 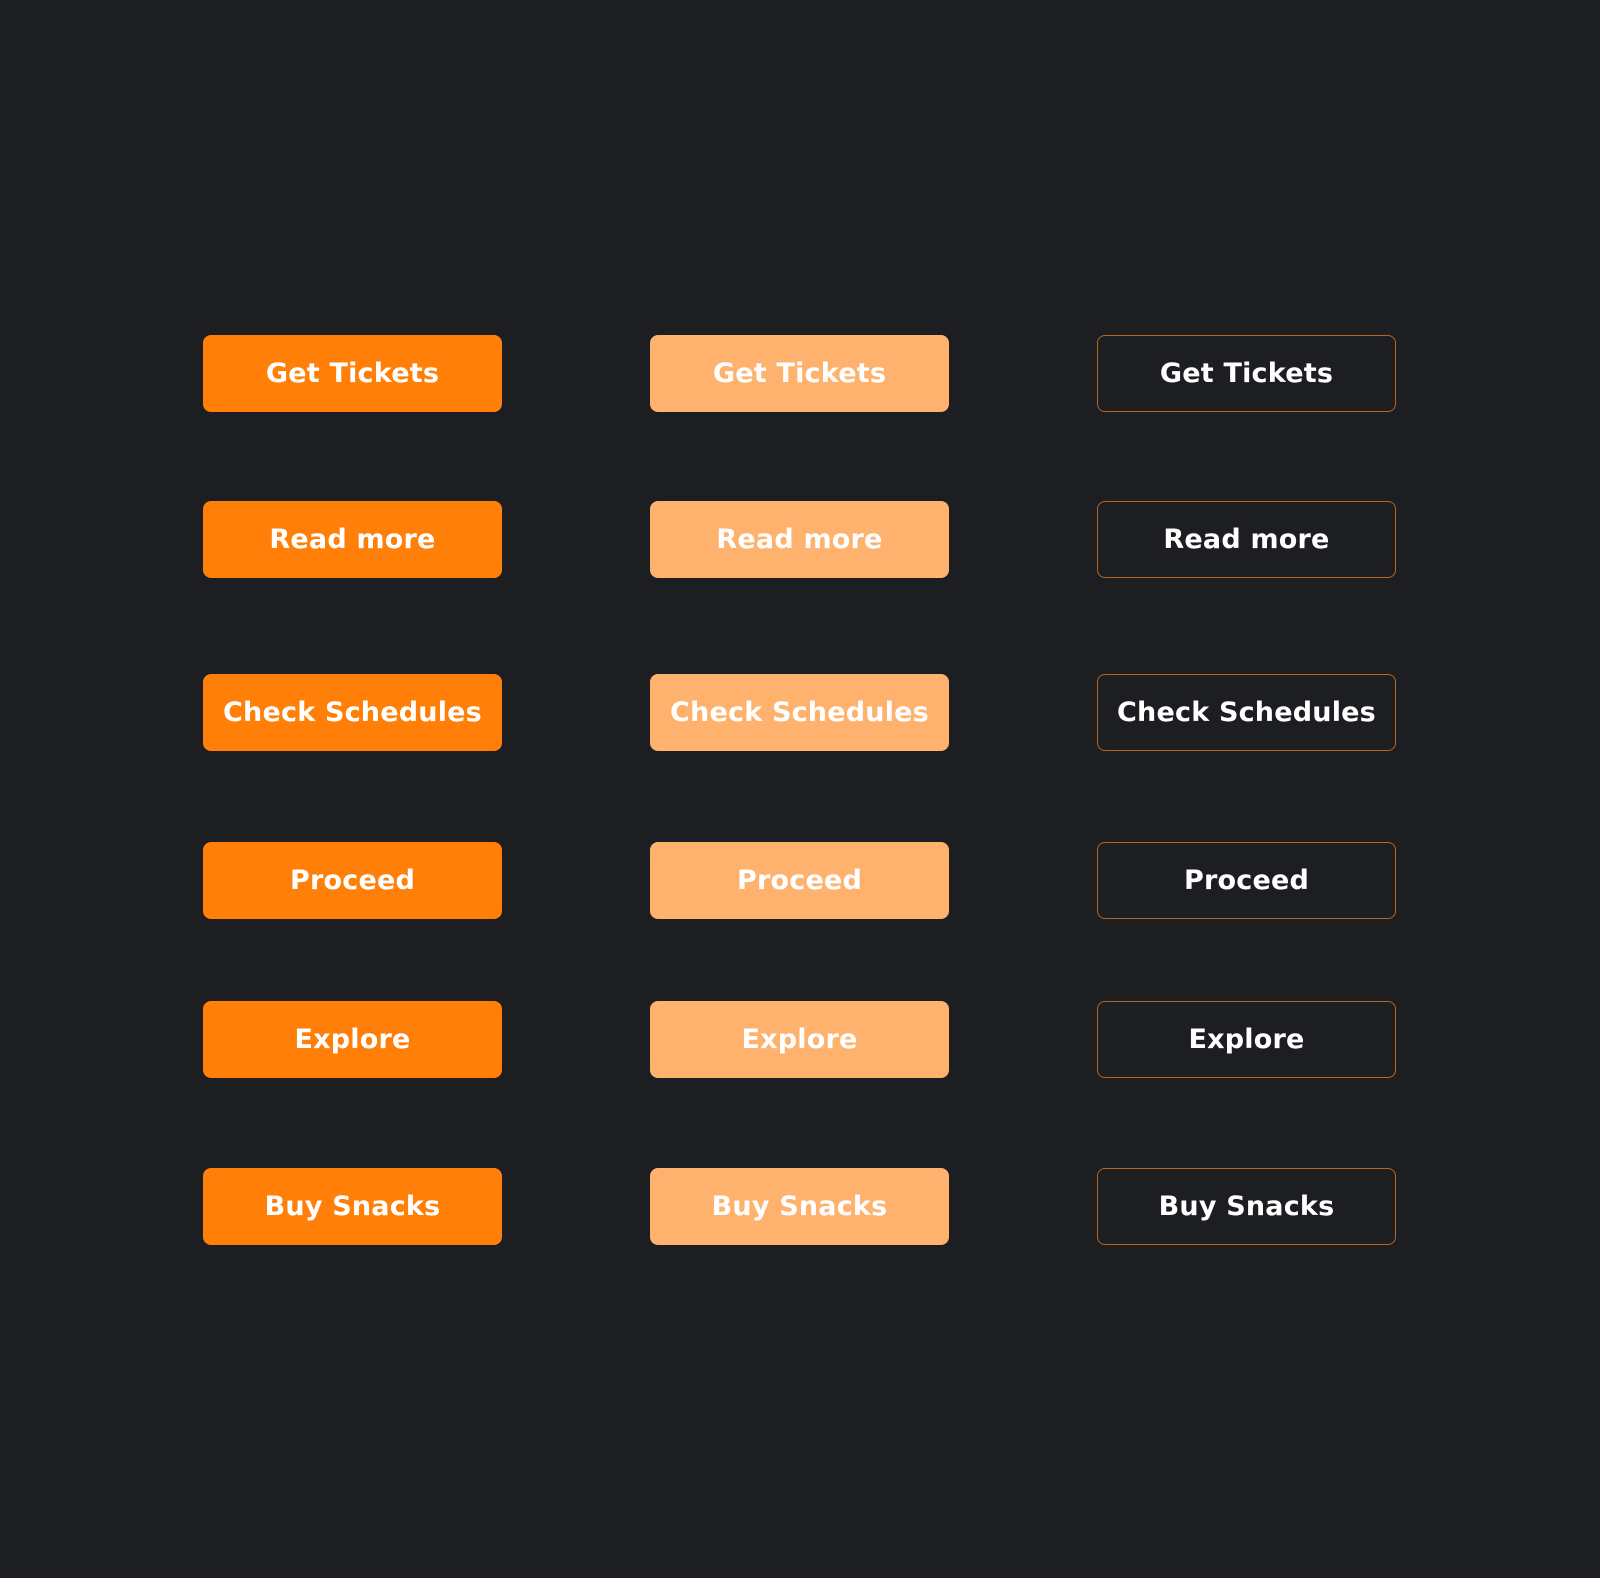 I want to click on get-tickets-button-light: Get Tickets, so click(x=799, y=373).